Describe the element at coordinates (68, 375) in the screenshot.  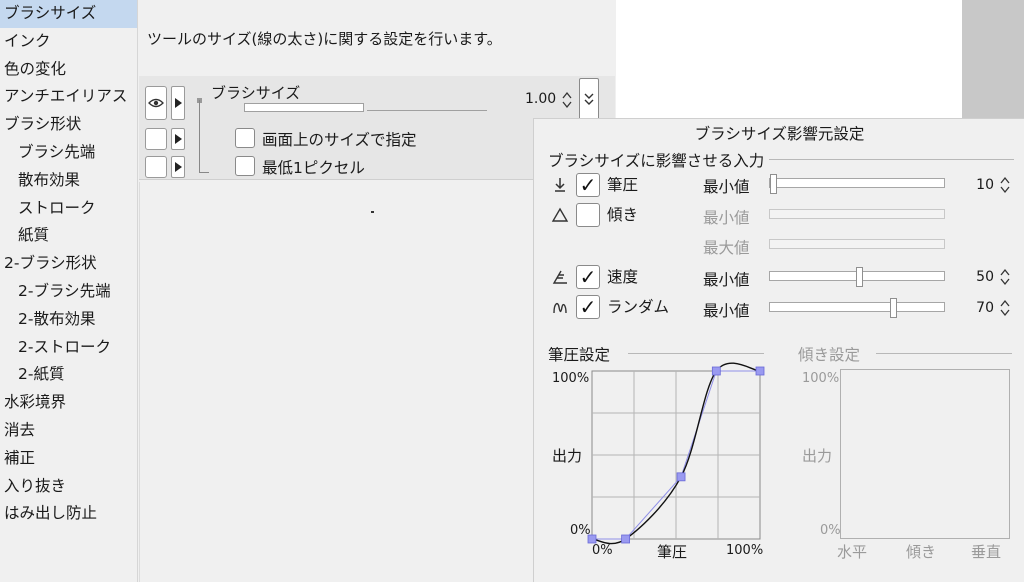
I see `nav-item-2-texture: 2-紙質` at that location.